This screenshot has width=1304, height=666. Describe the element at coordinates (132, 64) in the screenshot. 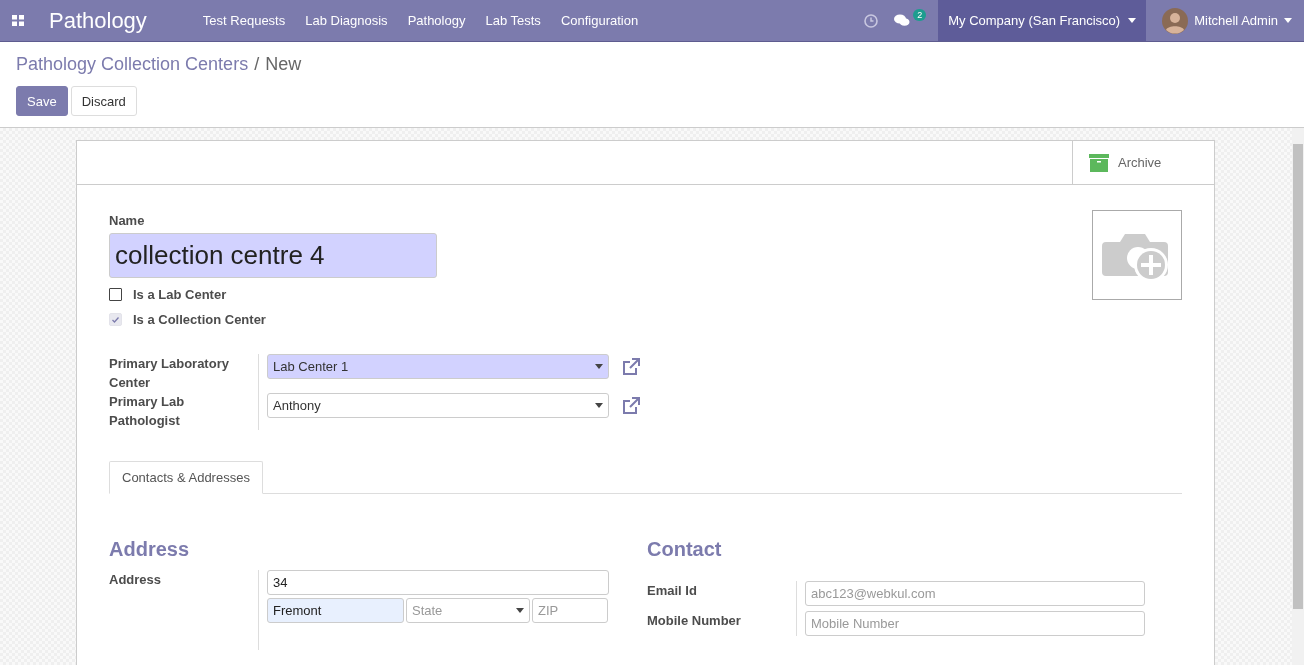

I see `breadcrumb-link: Pathology Collection Centers` at that location.